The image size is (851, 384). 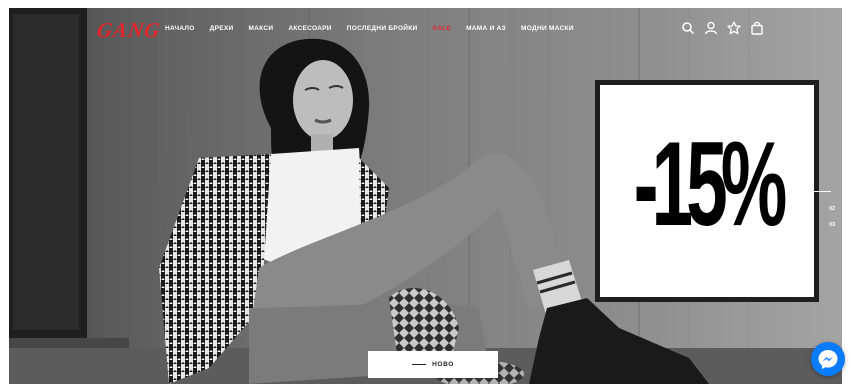 I want to click on discount-text: -15%, so click(x=710, y=184).